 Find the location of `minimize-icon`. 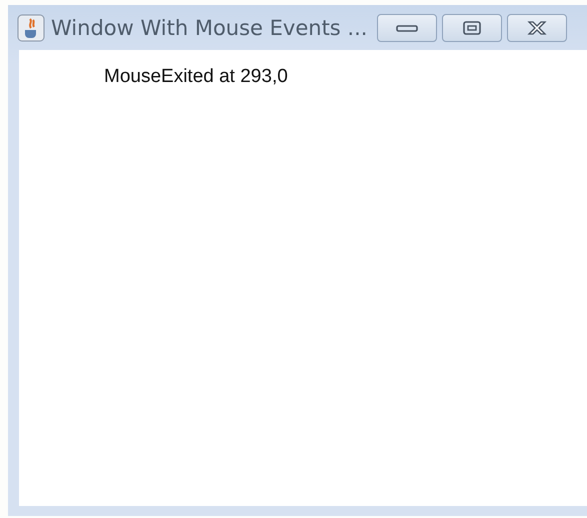

minimize-icon is located at coordinates (407, 27).